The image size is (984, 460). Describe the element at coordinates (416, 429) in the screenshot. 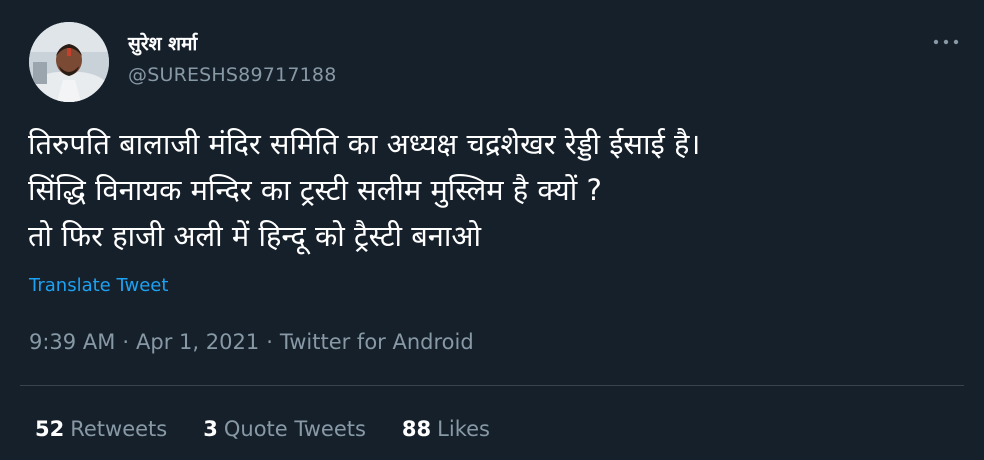

I see `likes-count: 88` at that location.